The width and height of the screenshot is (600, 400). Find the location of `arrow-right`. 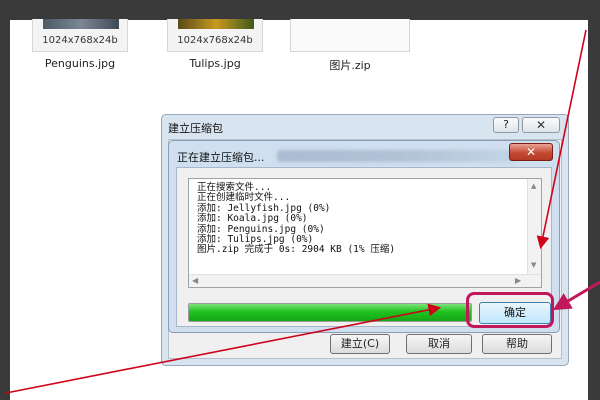

arrow-right is located at coordinates (576, 295).